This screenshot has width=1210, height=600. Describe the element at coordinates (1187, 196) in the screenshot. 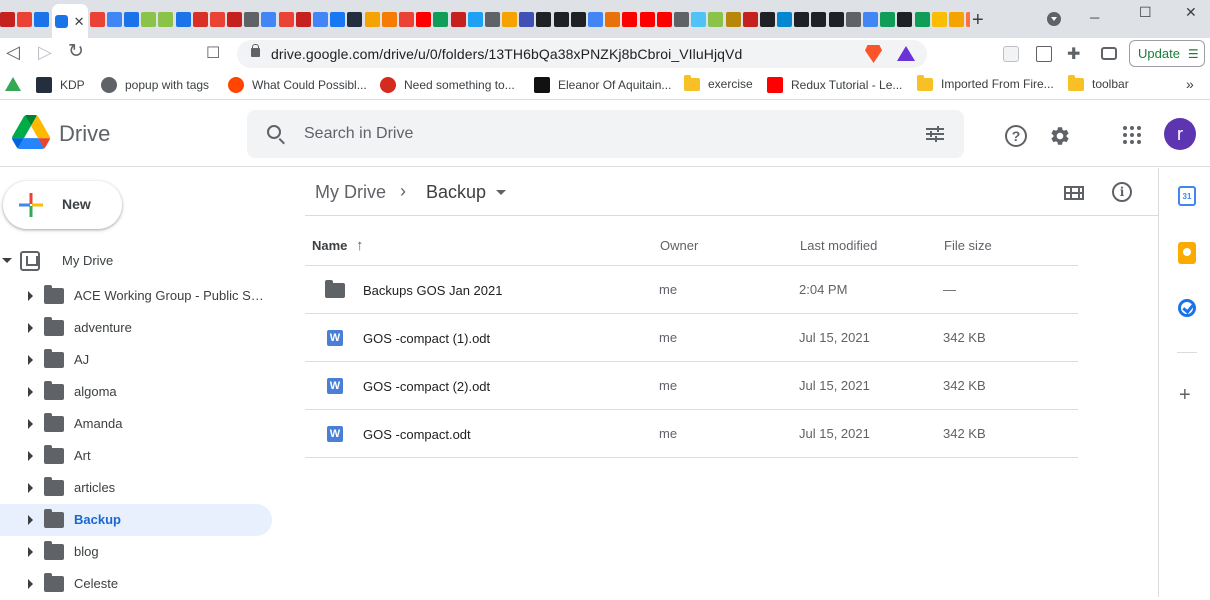

I see `calendar-icon: 31` at that location.